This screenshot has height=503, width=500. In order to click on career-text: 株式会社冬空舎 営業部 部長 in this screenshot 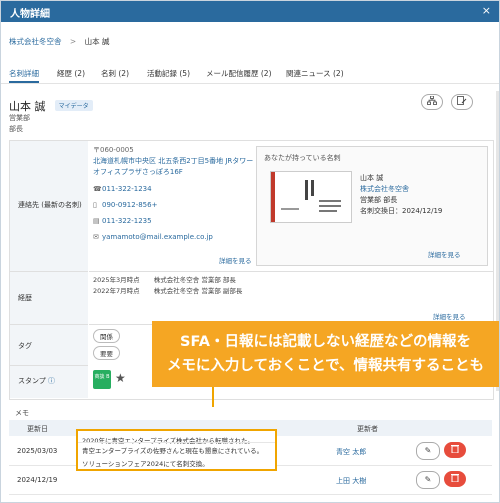, I will do `click(194, 280)`.